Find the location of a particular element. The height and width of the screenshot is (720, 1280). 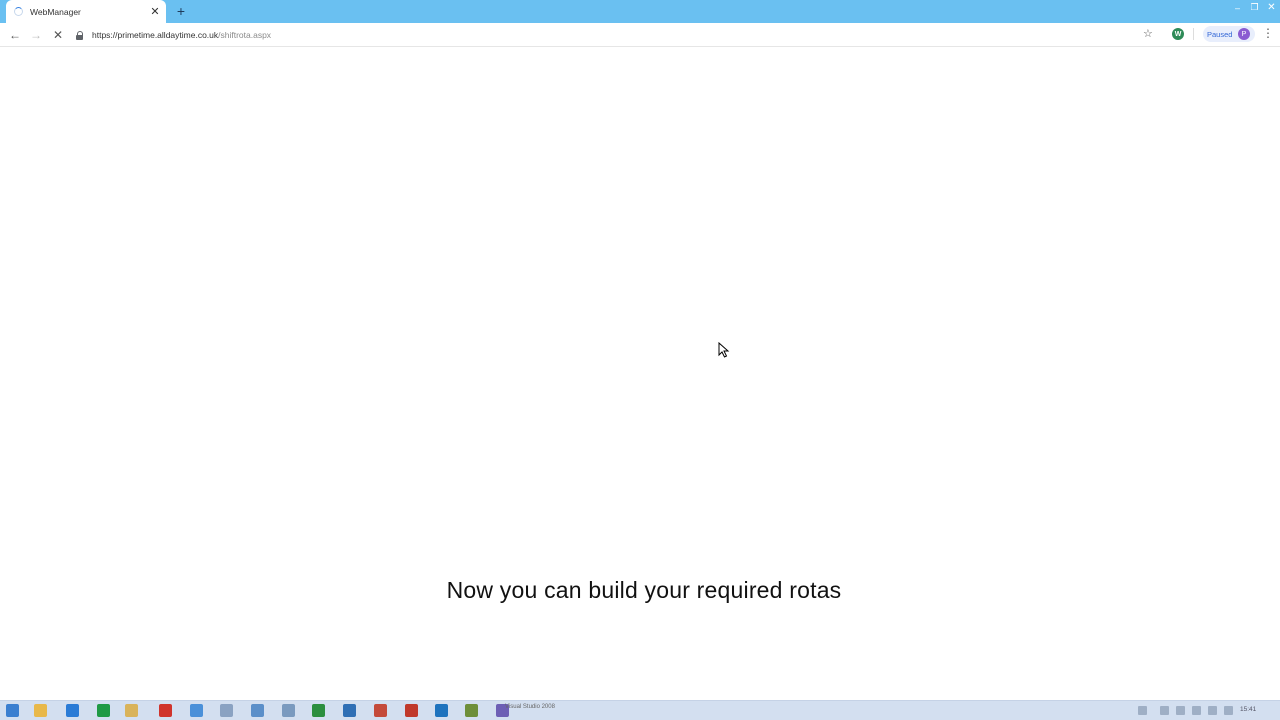

tab-title: WebManager is located at coordinates (55, 11).